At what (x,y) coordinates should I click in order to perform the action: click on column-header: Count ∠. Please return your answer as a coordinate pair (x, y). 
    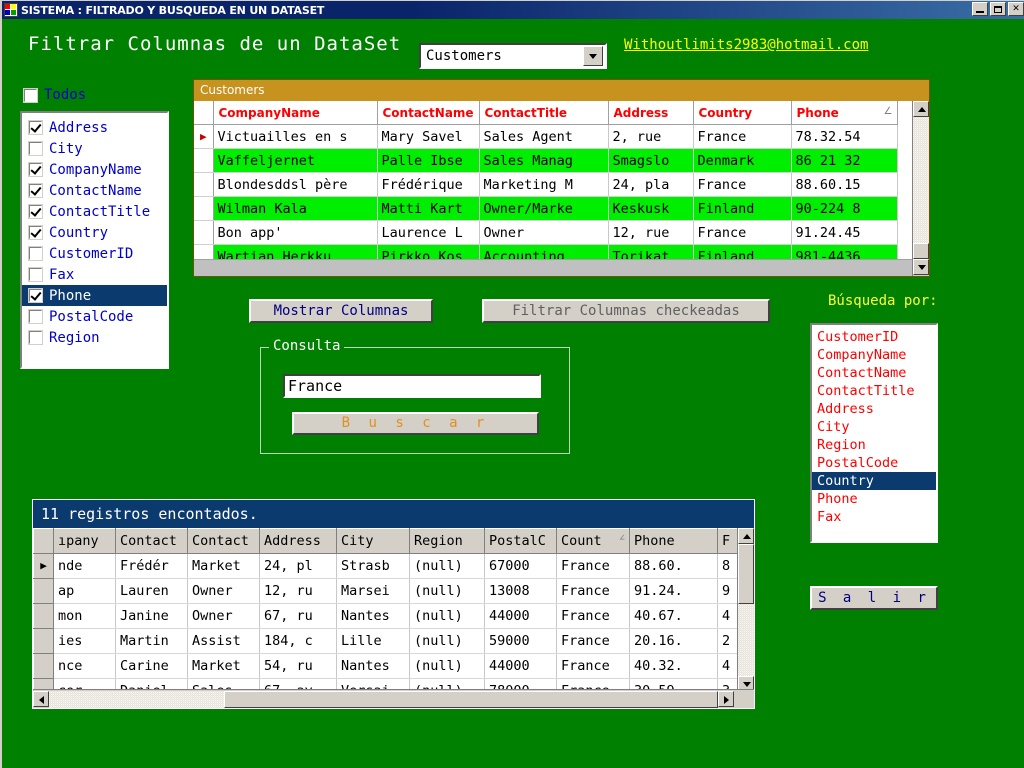
    Looking at the image, I should click on (593, 541).